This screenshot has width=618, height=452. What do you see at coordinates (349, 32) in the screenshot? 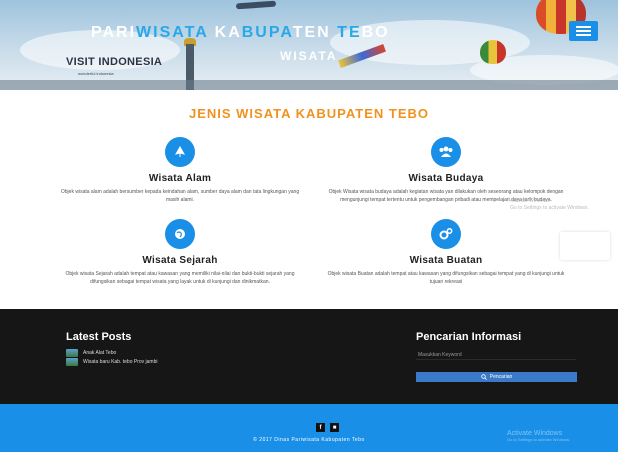
I see `brand-part-highlight: TE` at bounding box center [349, 32].